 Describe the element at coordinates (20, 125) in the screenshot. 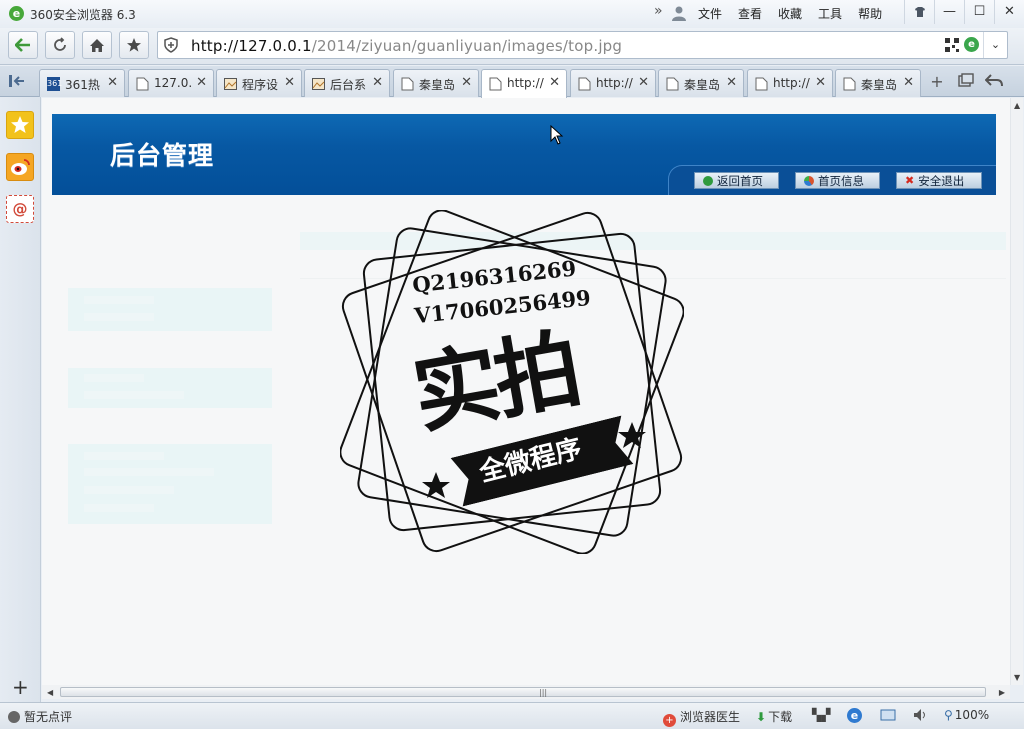

I see `favorites-sidebar-button` at that location.